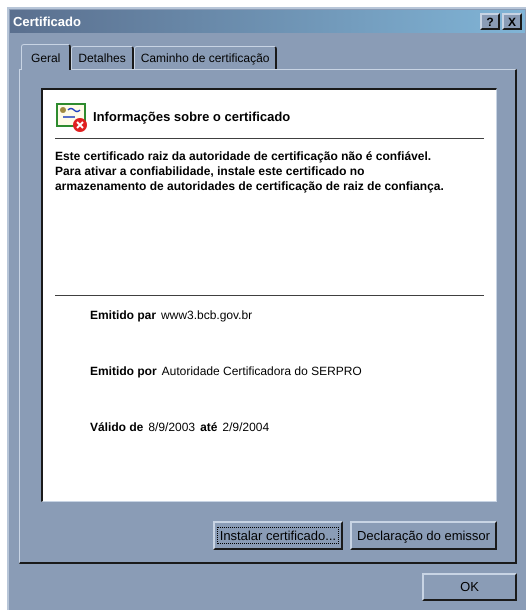 This screenshot has width=526, height=610. I want to click on field-value: www3.bcb.gov.br, so click(206, 315).